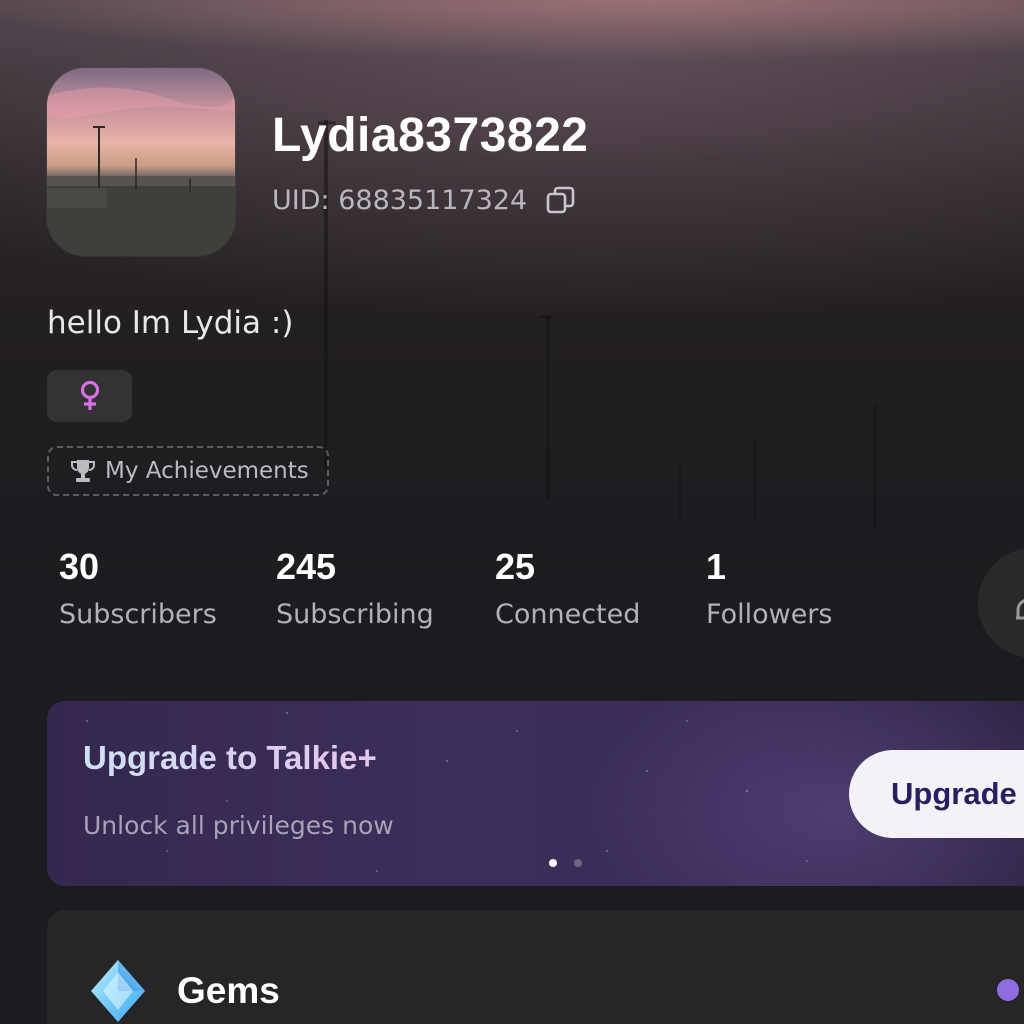 The height and width of the screenshot is (1024, 1024). I want to click on upgrade-button: Upgrade, so click(936, 794).